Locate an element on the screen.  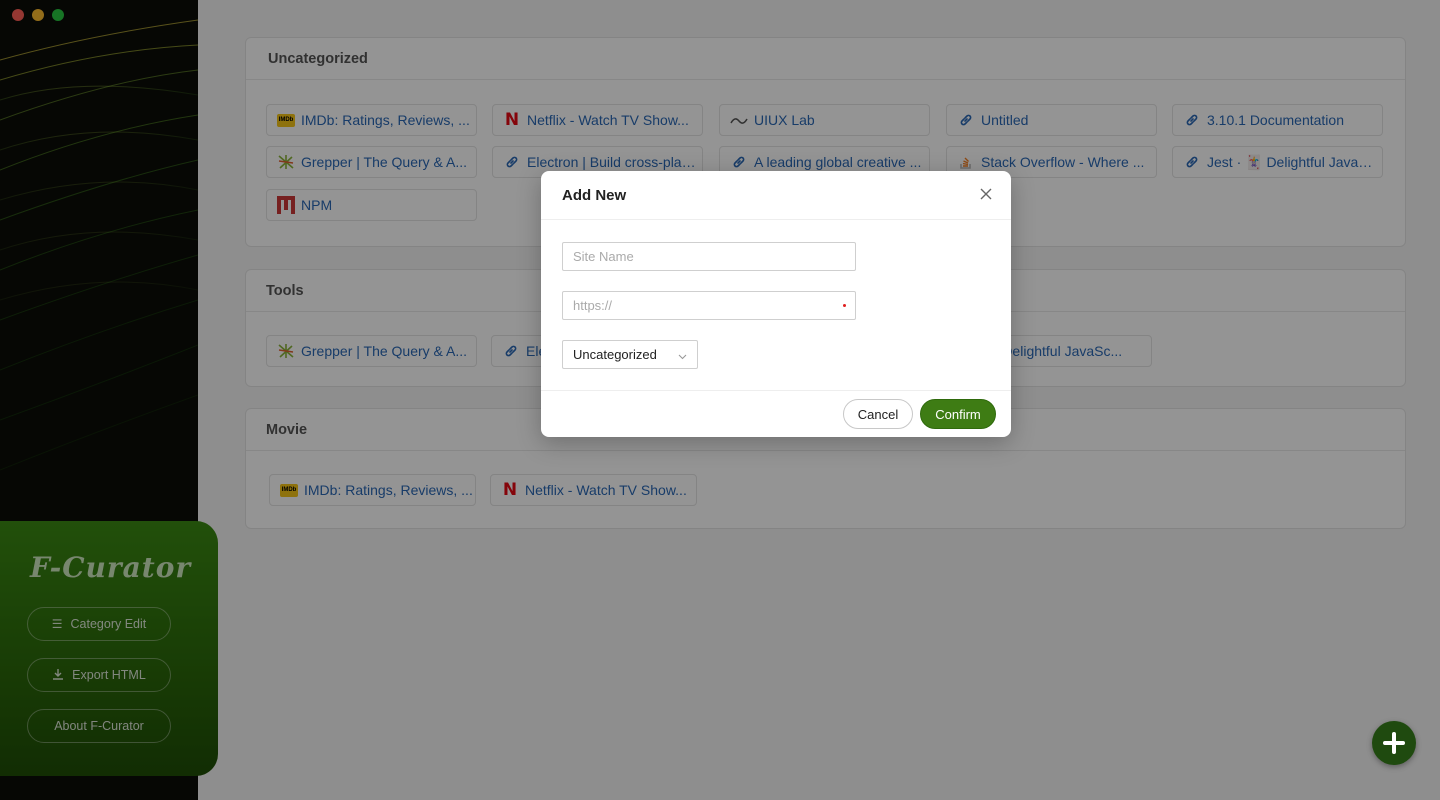
confirm-button: Confirm is located at coordinates (958, 414).